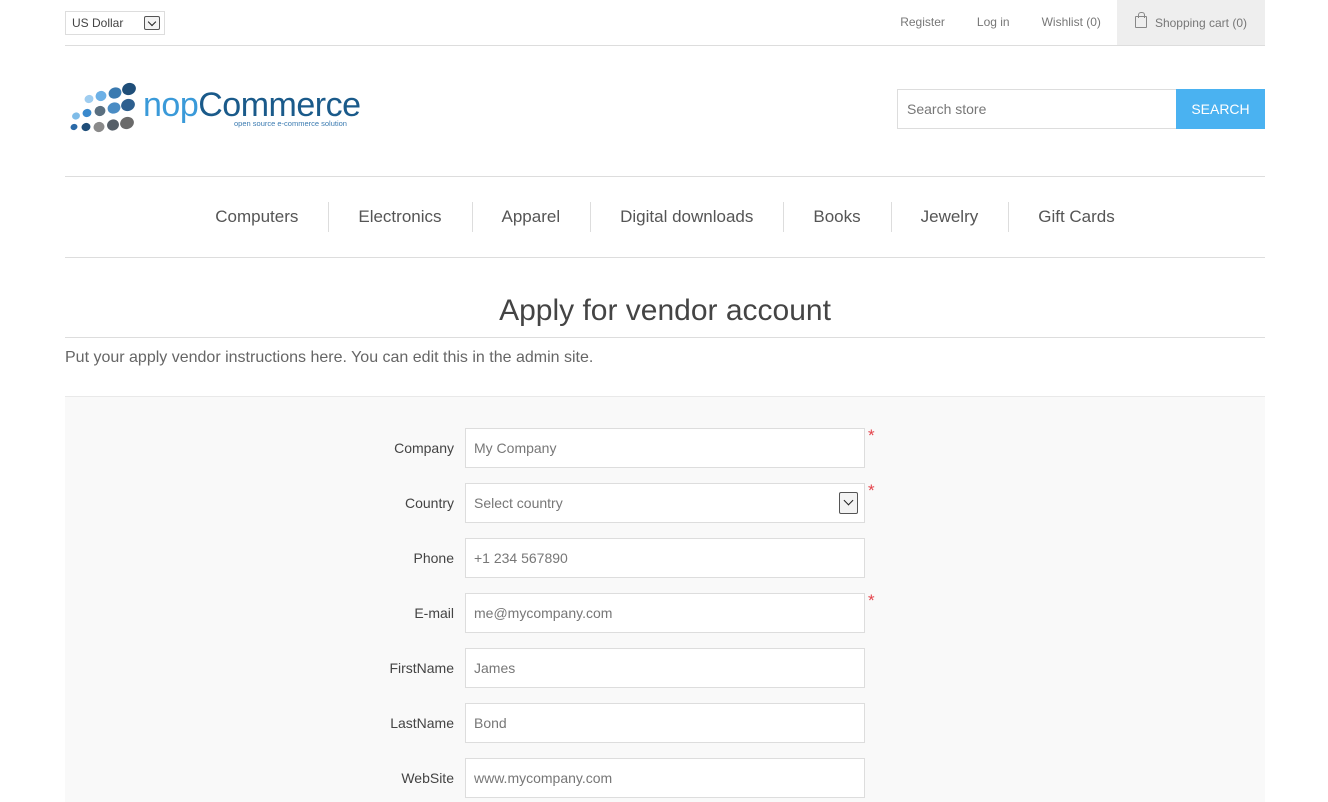 This screenshot has height=802, width=1328. Describe the element at coordinates (665, 448) in the screenshot. I see `company-field: My Company` at that location.